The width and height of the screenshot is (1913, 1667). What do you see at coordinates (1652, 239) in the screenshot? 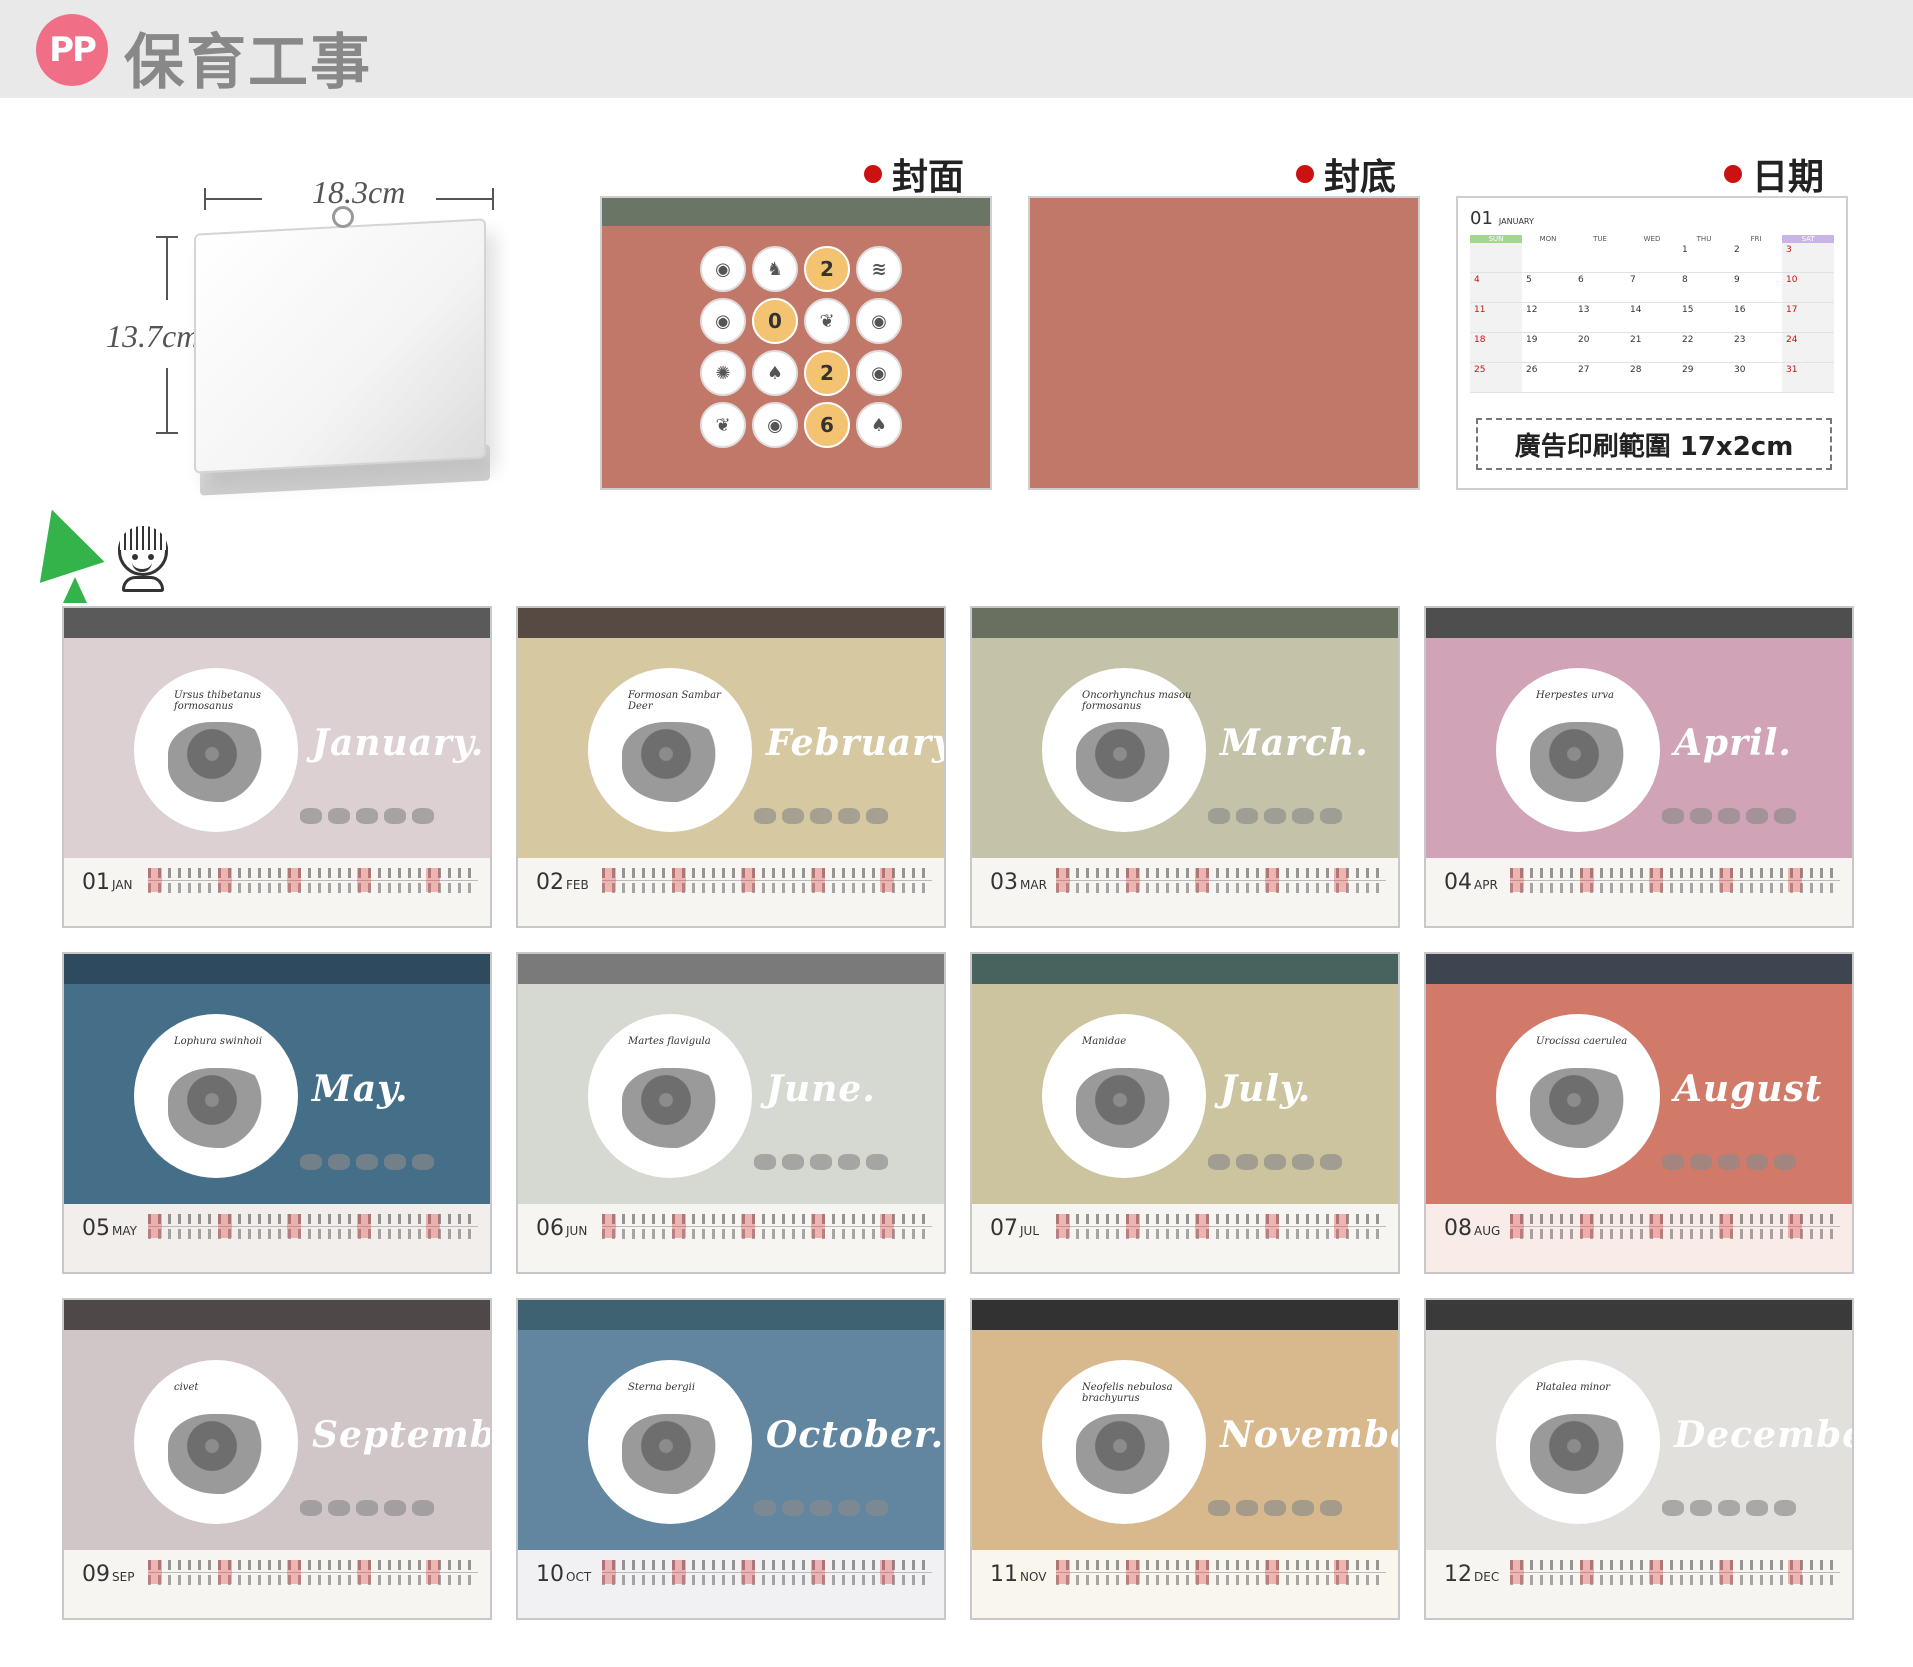
I see `weekday-row: SUN MON TUE WED THU FRI SAT` at bounding box center [1652, 239].